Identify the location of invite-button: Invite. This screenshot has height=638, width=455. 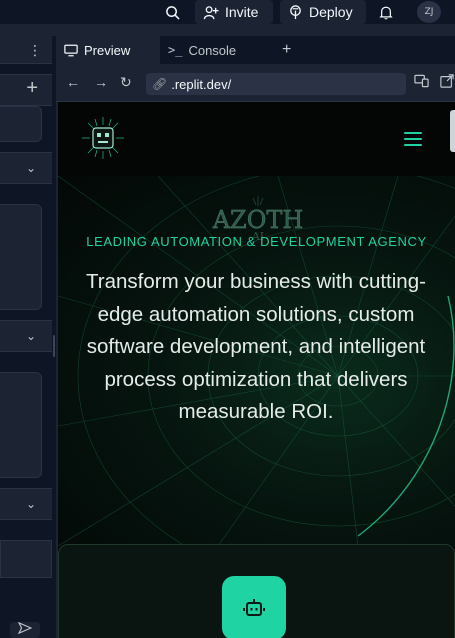
(234, 12).